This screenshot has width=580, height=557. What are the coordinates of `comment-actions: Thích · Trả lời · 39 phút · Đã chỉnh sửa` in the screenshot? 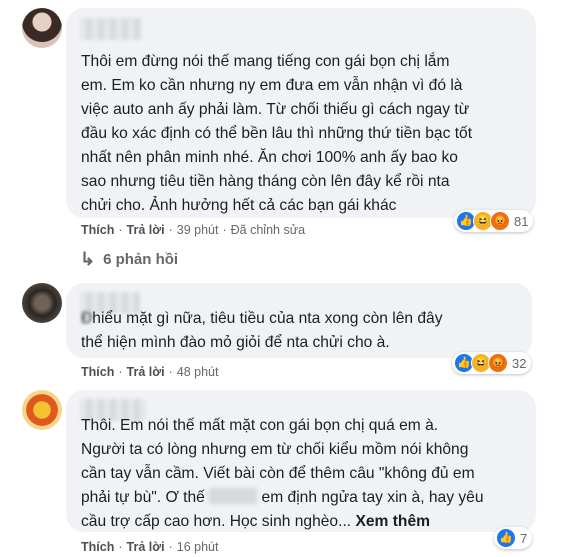 It's located at (193, 230).